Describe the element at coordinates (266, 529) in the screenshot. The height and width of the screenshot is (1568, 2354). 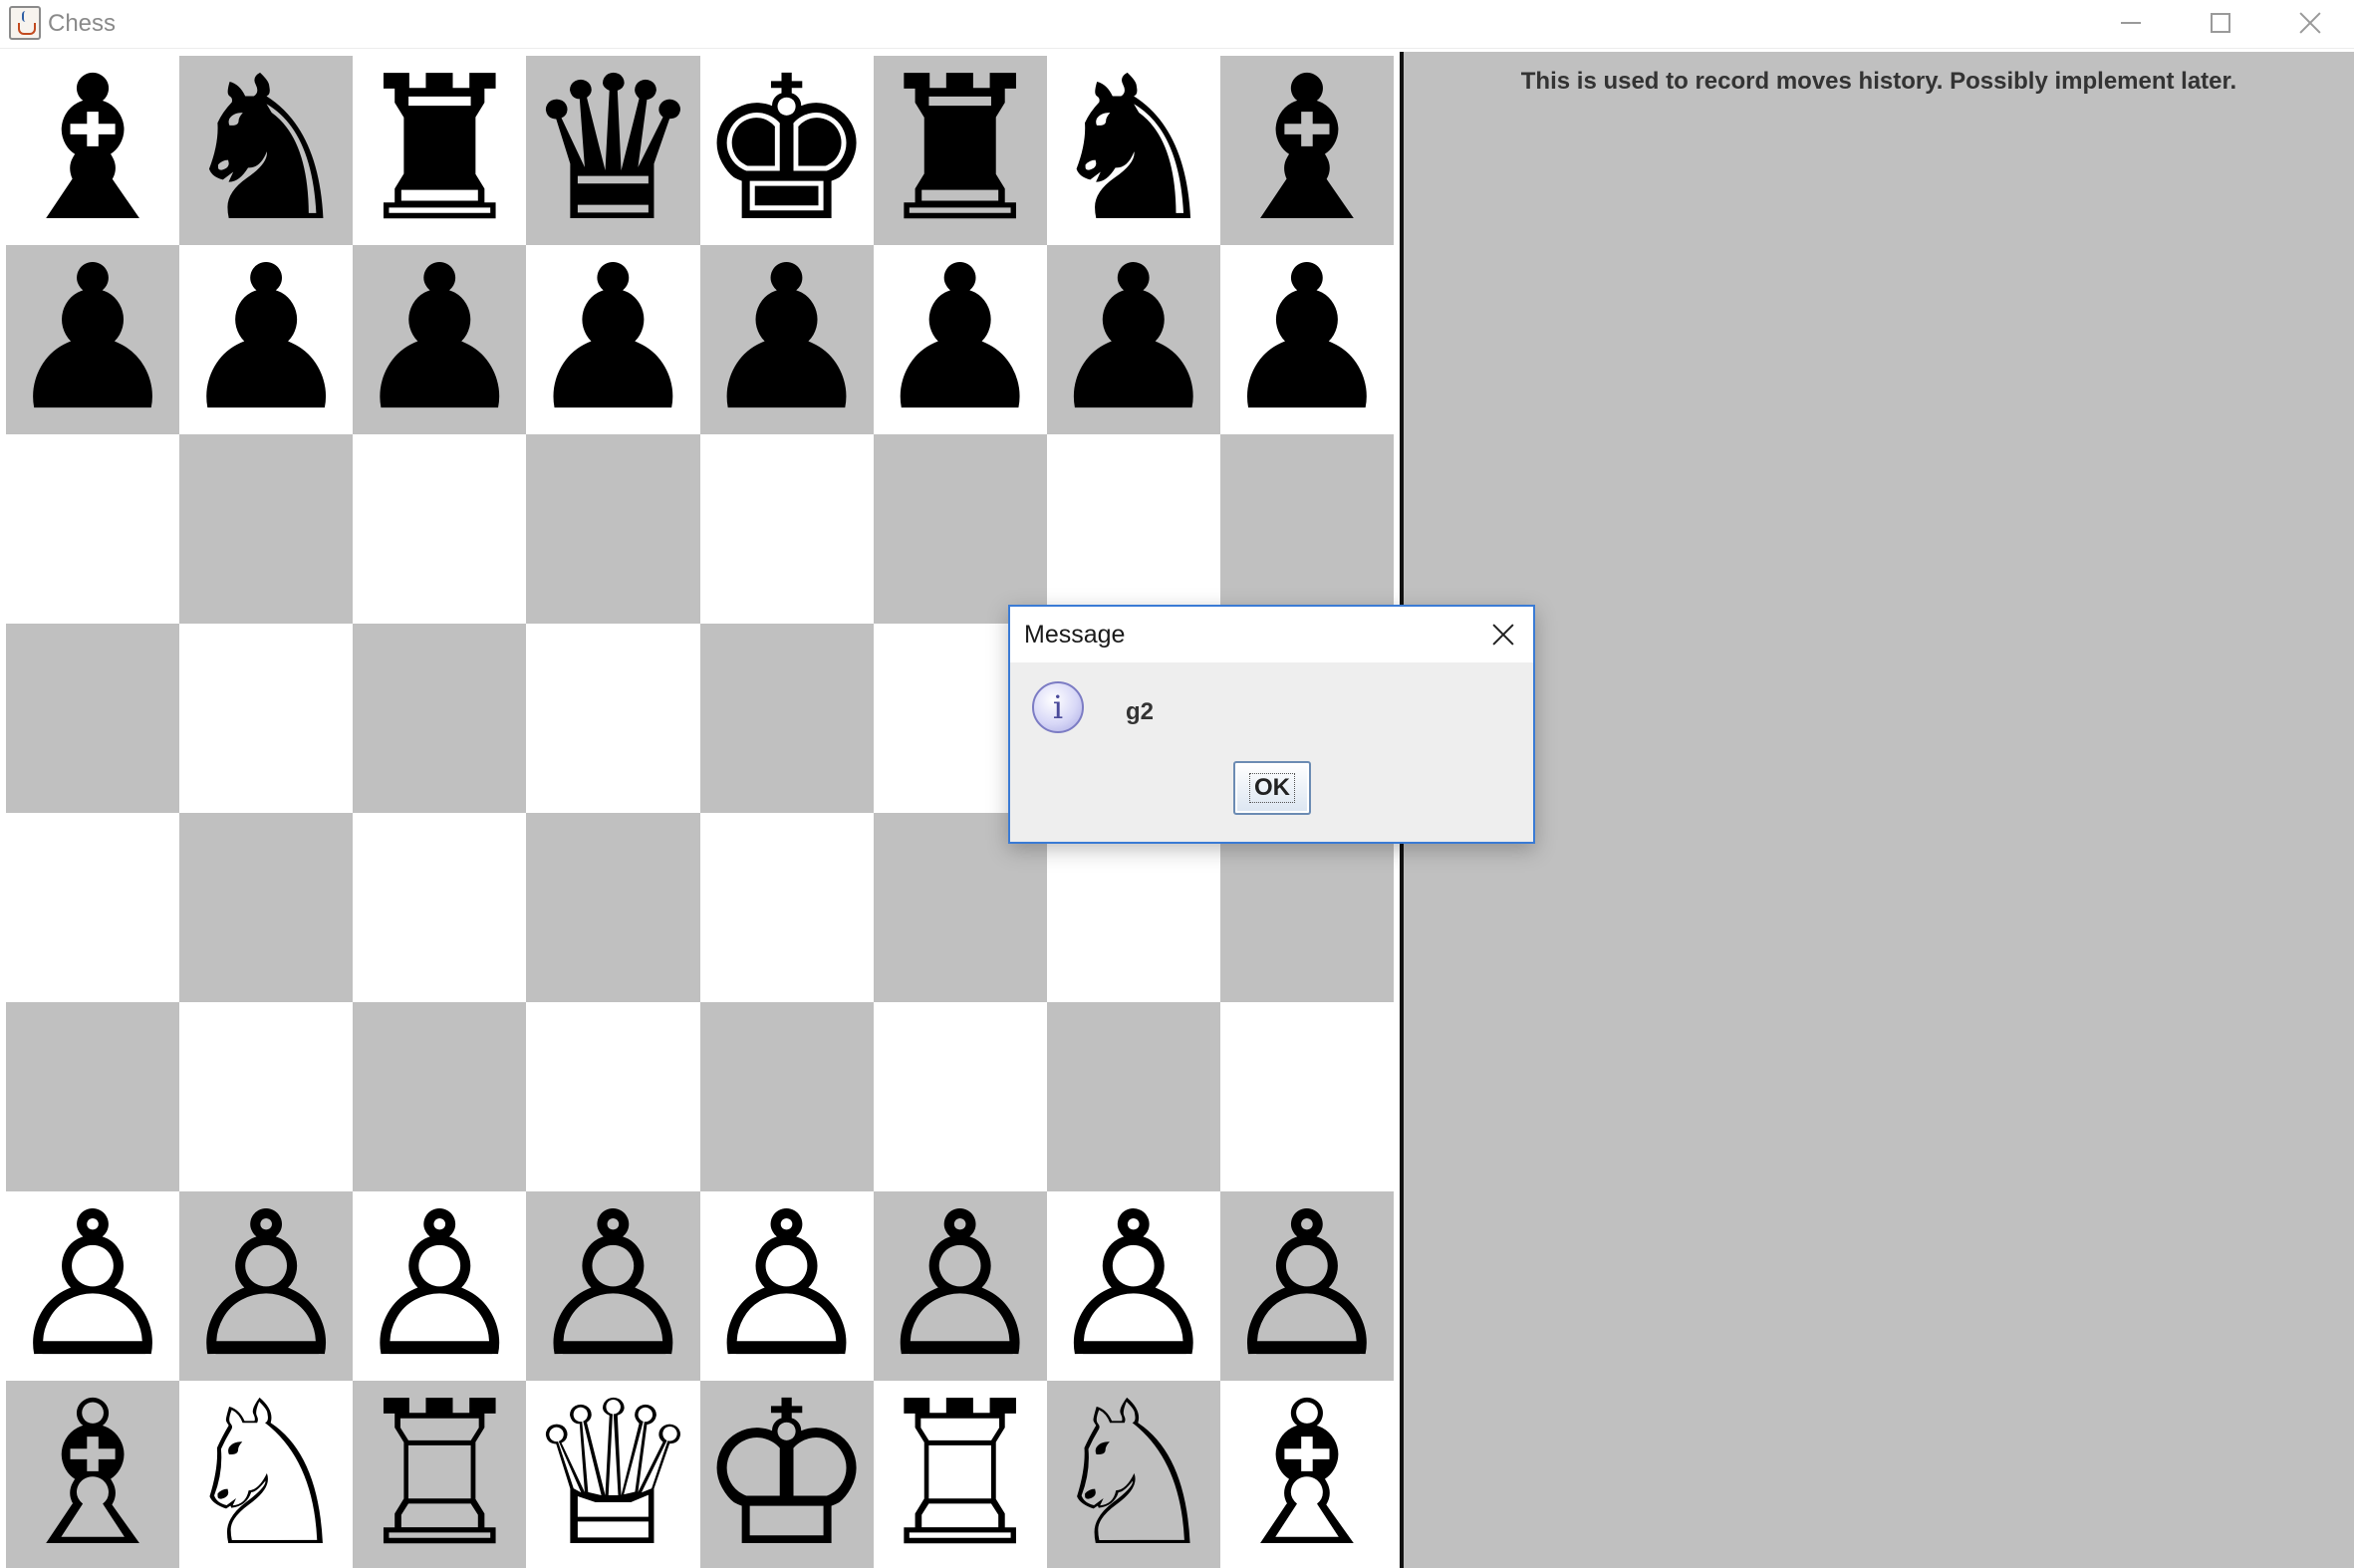
I see `square-b6` at that location.